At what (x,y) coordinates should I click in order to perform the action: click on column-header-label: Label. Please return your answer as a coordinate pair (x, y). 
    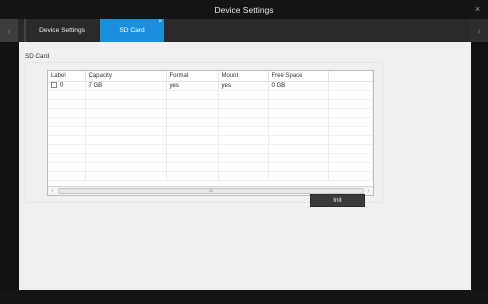
    Looking at the image, I should click on (67, 76).